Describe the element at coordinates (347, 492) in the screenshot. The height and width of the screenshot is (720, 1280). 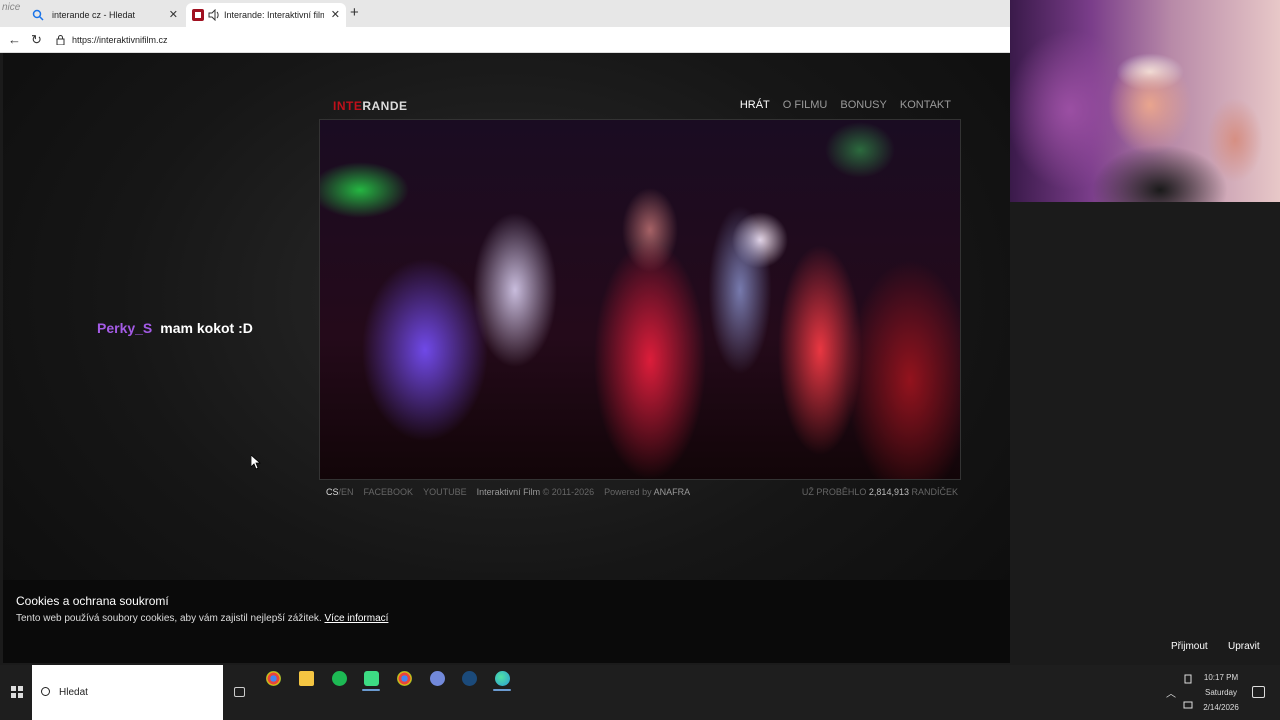
I see `lang-en-link: EN` at that location.